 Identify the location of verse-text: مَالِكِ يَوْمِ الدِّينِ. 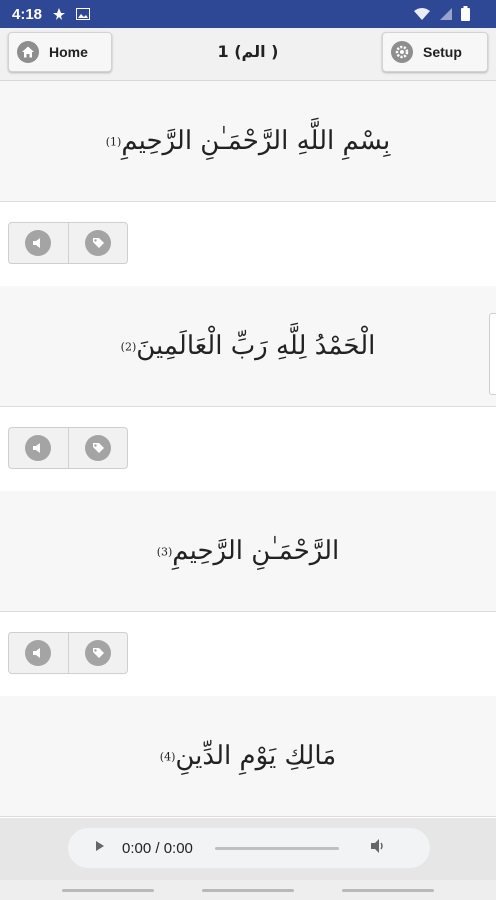
(256, 756).